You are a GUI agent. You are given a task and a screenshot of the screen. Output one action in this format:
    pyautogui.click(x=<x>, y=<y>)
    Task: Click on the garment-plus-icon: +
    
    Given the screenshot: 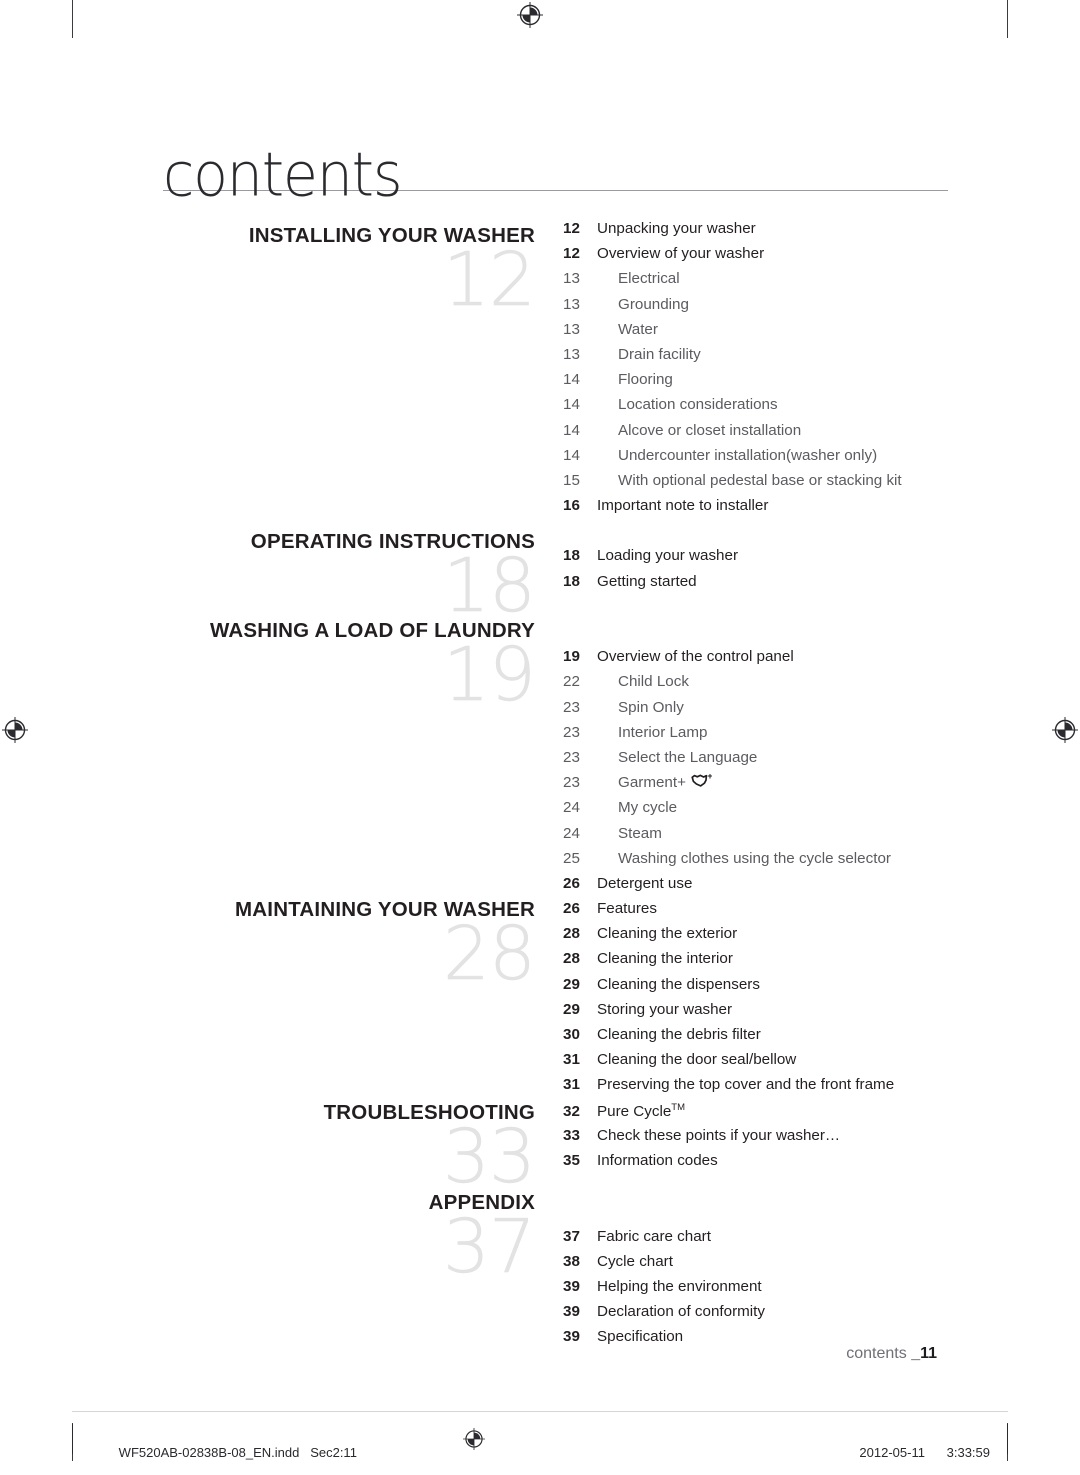 What is the action you would take?
    pyautogui.click(x=701, y=781)
    